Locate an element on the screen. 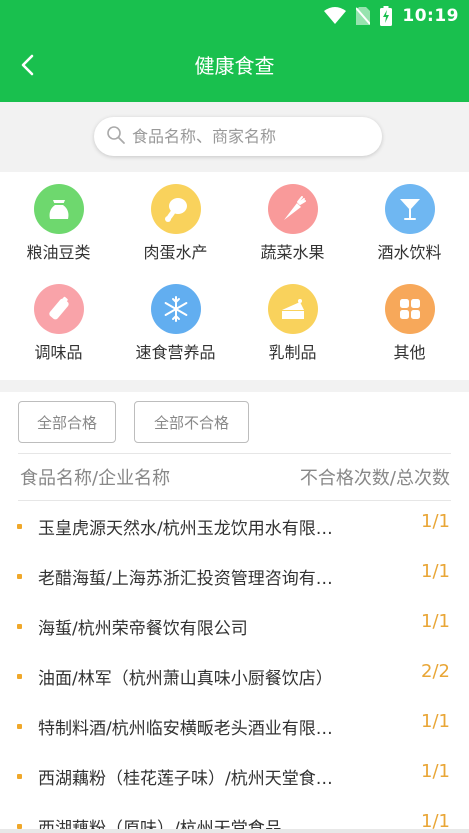 Image resolution: width=469 pixels, height=833 pixels. category-seasoning: 调味品 is located at coordinates (58, 318).